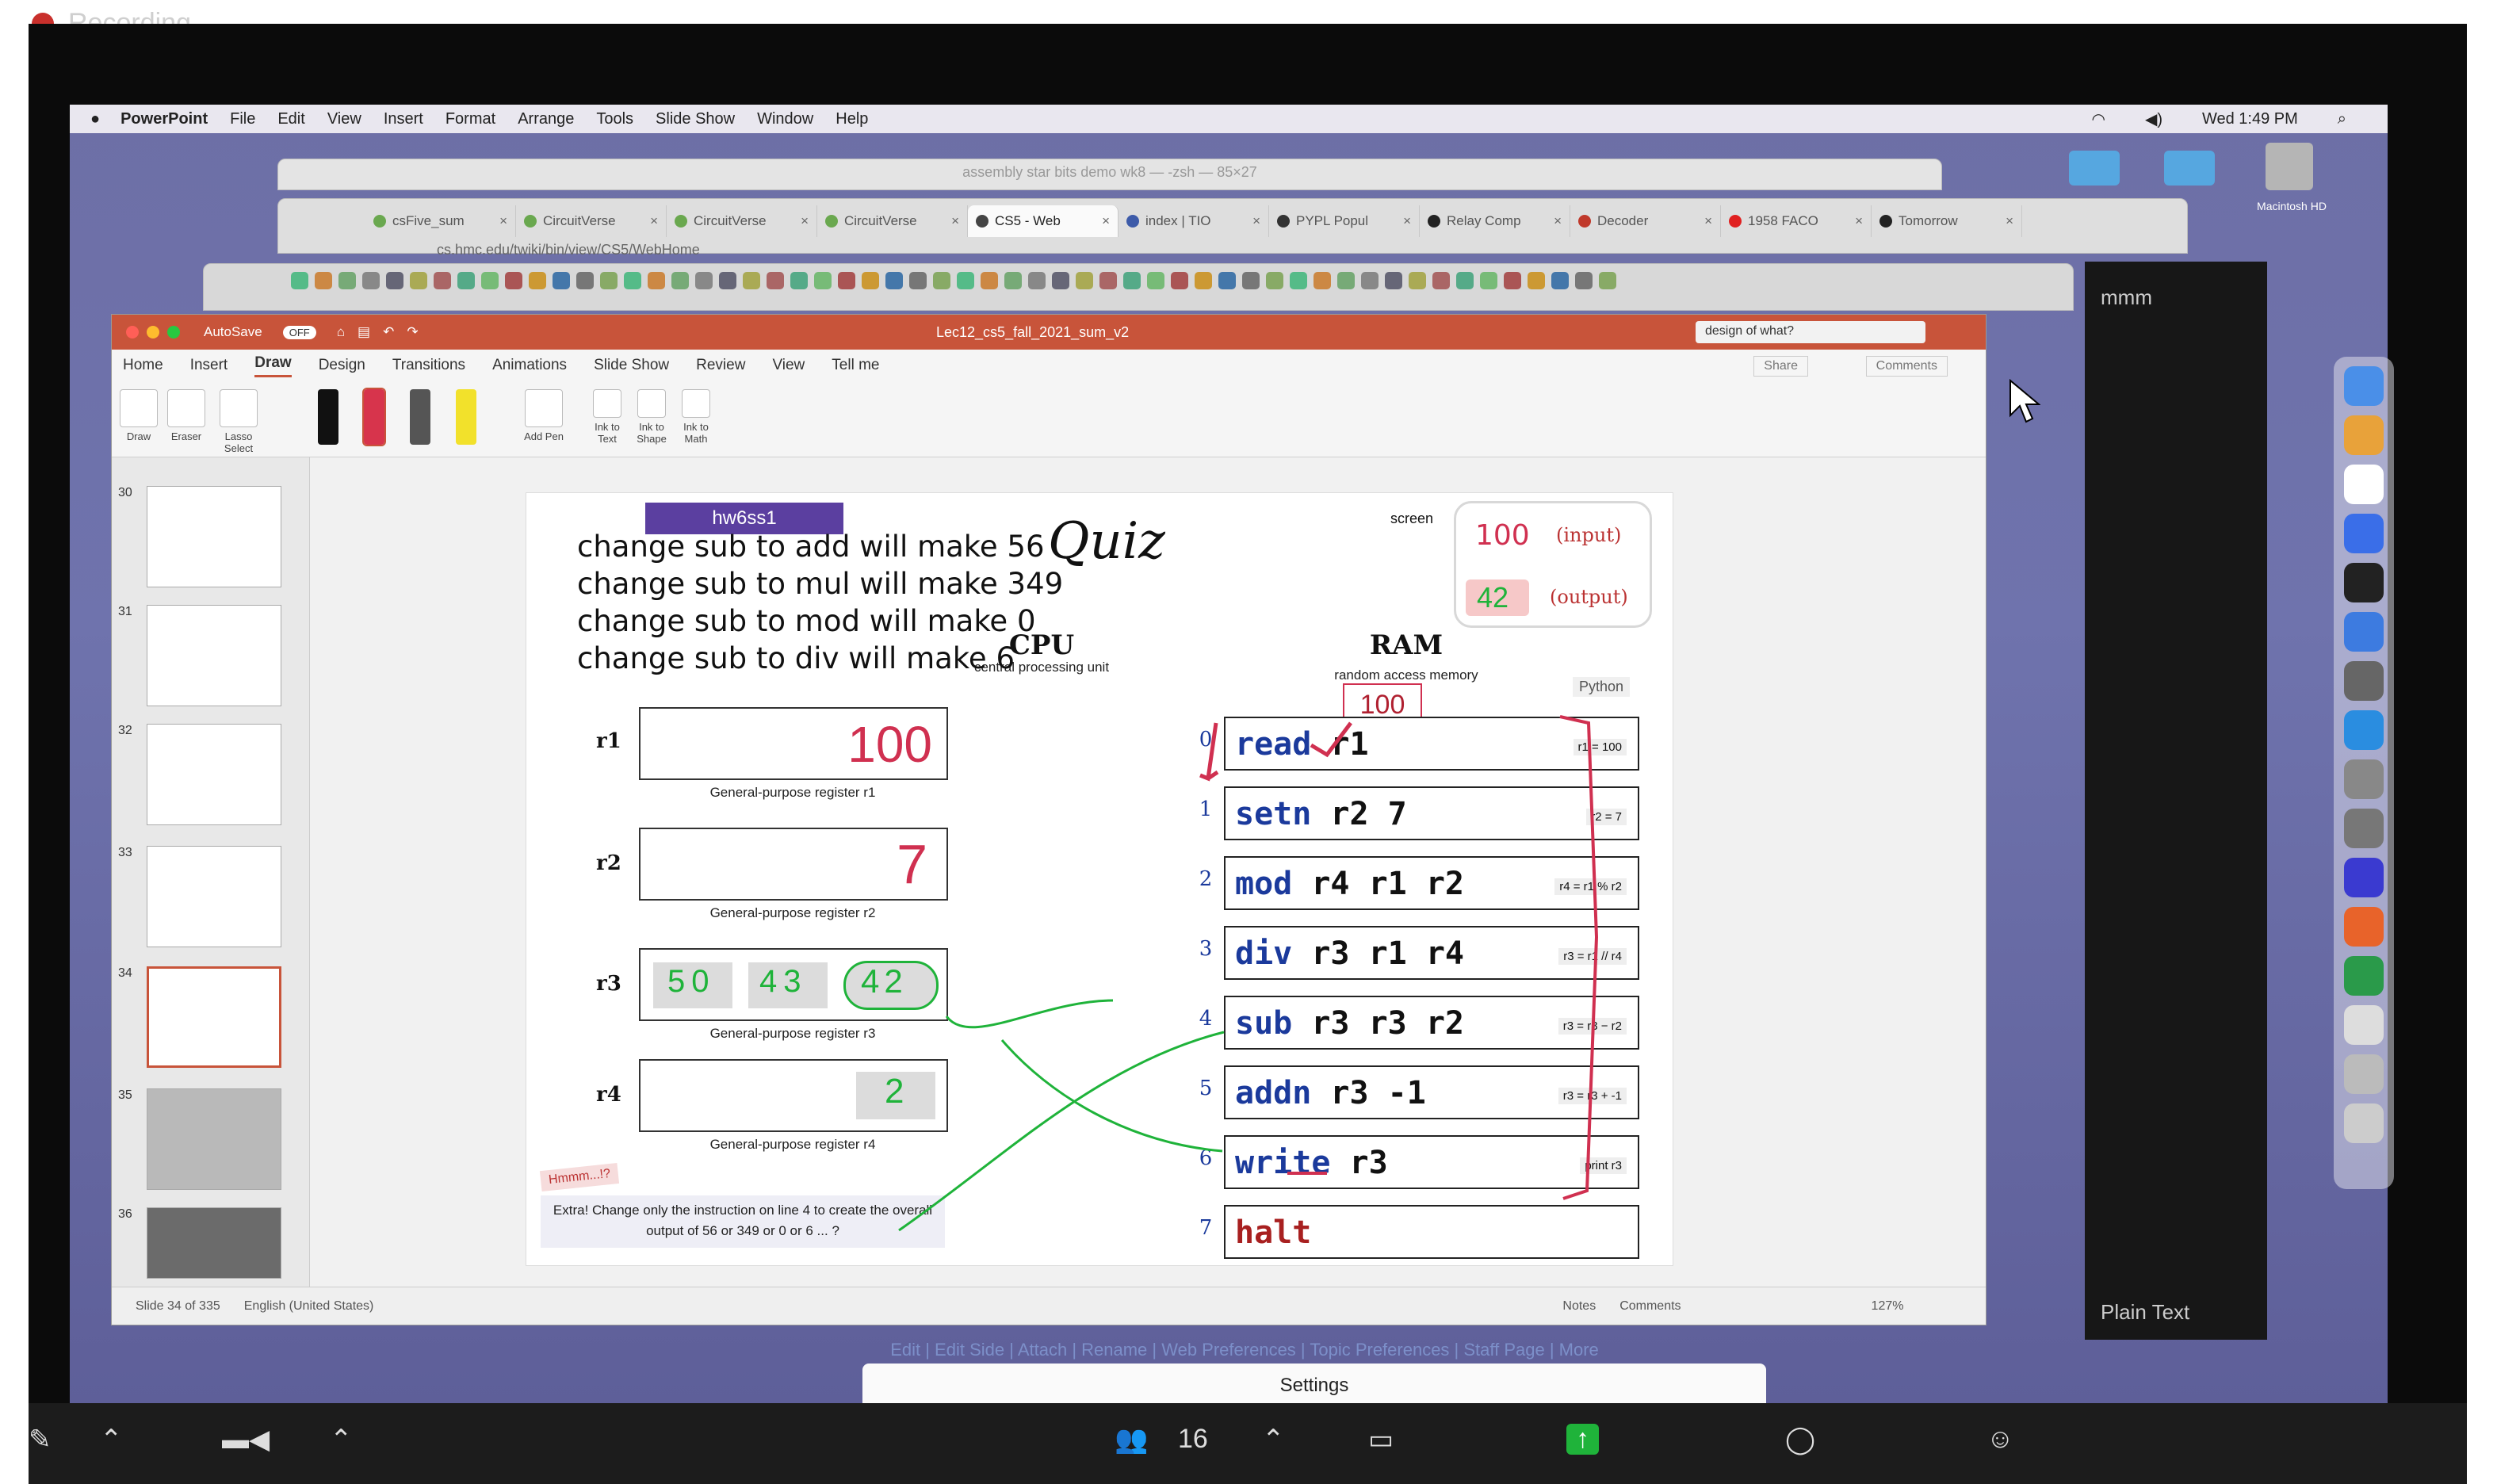 The width and height of the screenshot is (2497, 1484). Describe the element at coordinates (428, 365) in the screenshot. I see `tab-transitions: Transitions` at that location.